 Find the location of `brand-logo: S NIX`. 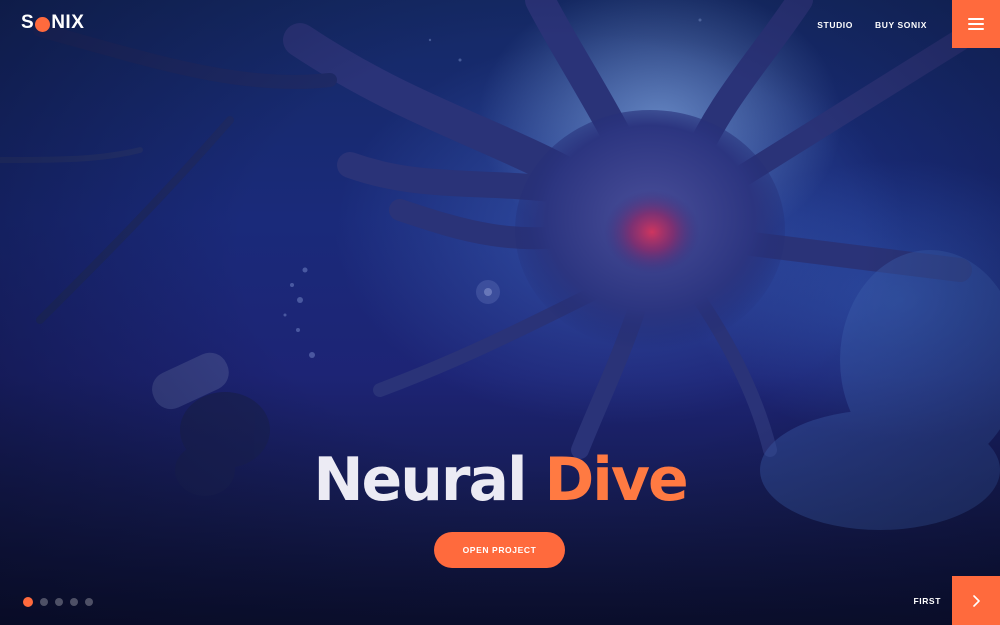

brand-logo: S NIX is located at coordinates (52, 23).